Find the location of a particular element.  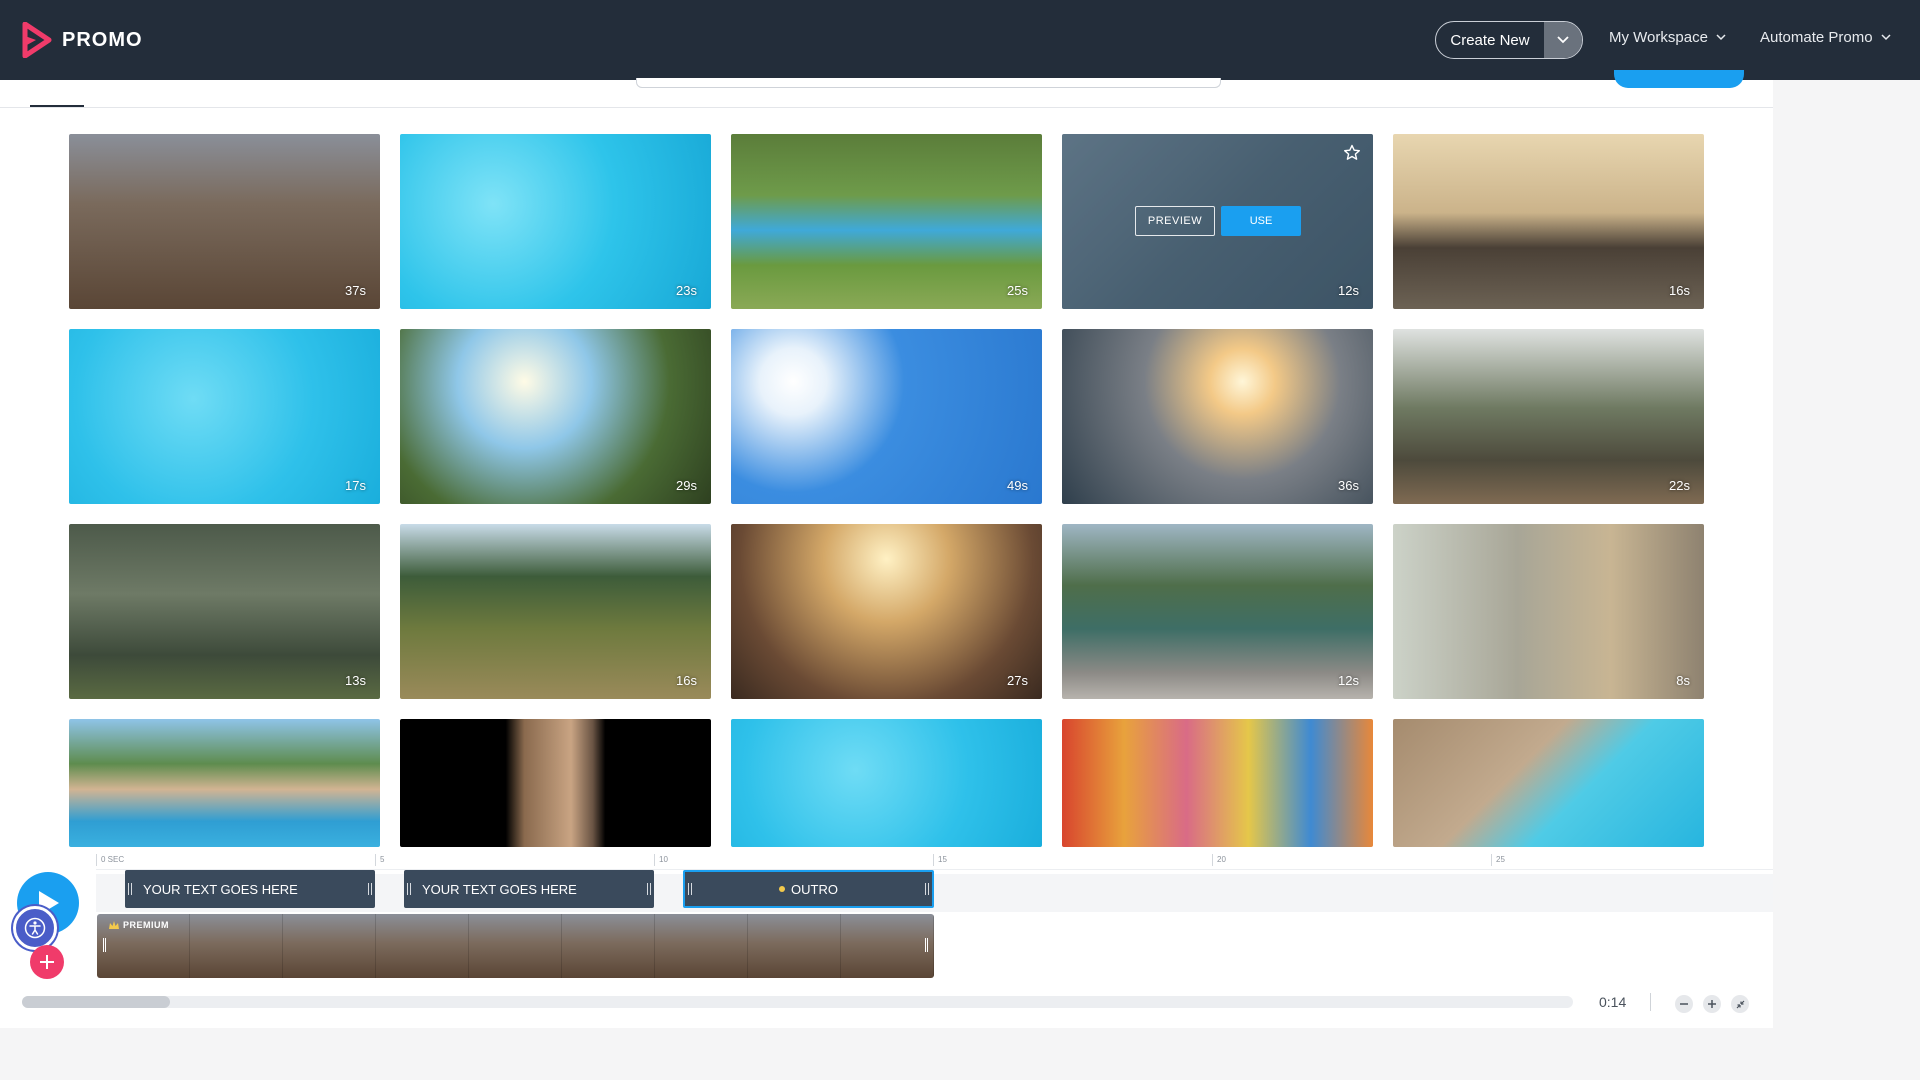

crown-icon is located at coordinates (114, 925).